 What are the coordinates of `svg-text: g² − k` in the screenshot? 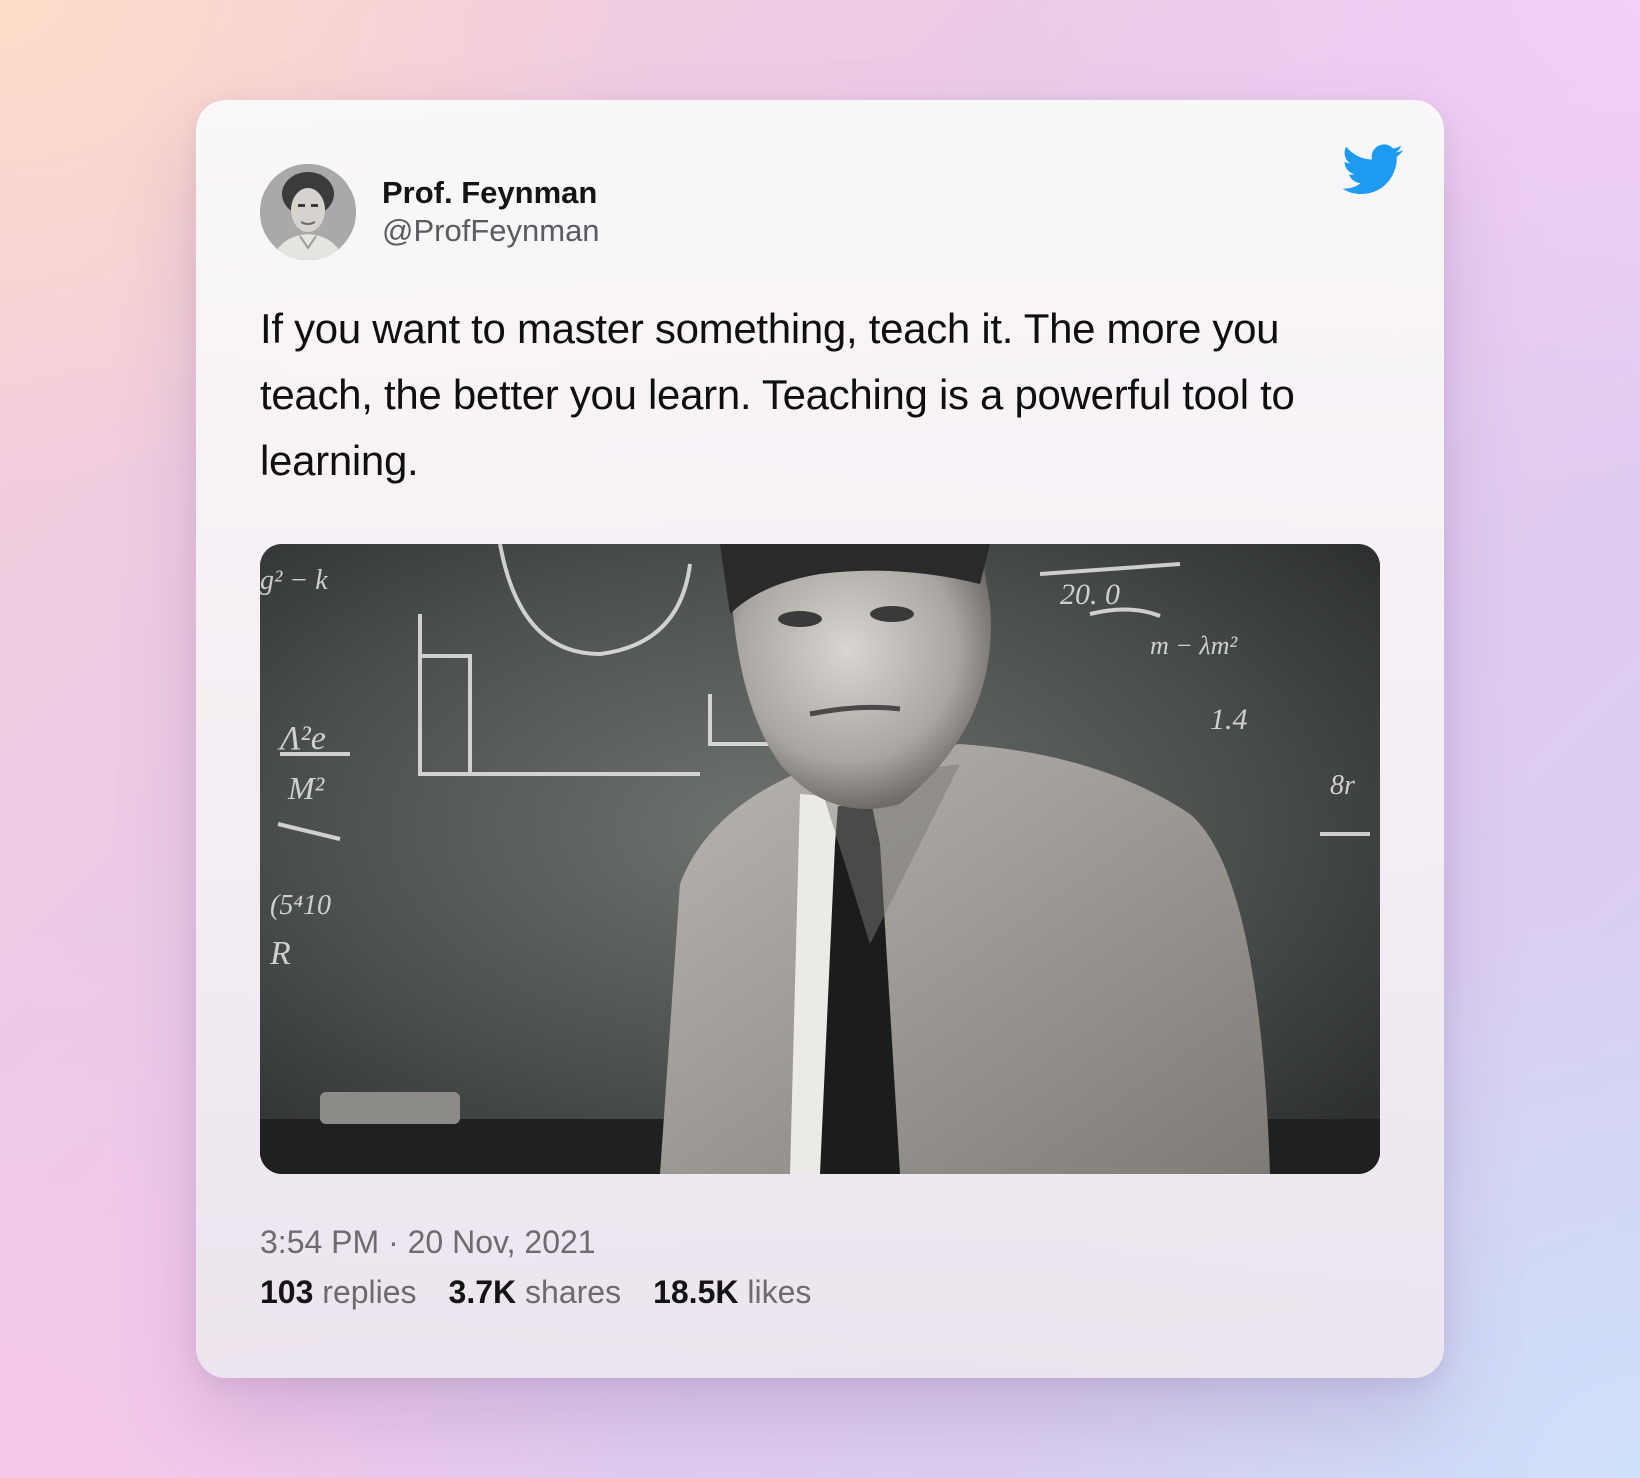 It's located at (294, 580).